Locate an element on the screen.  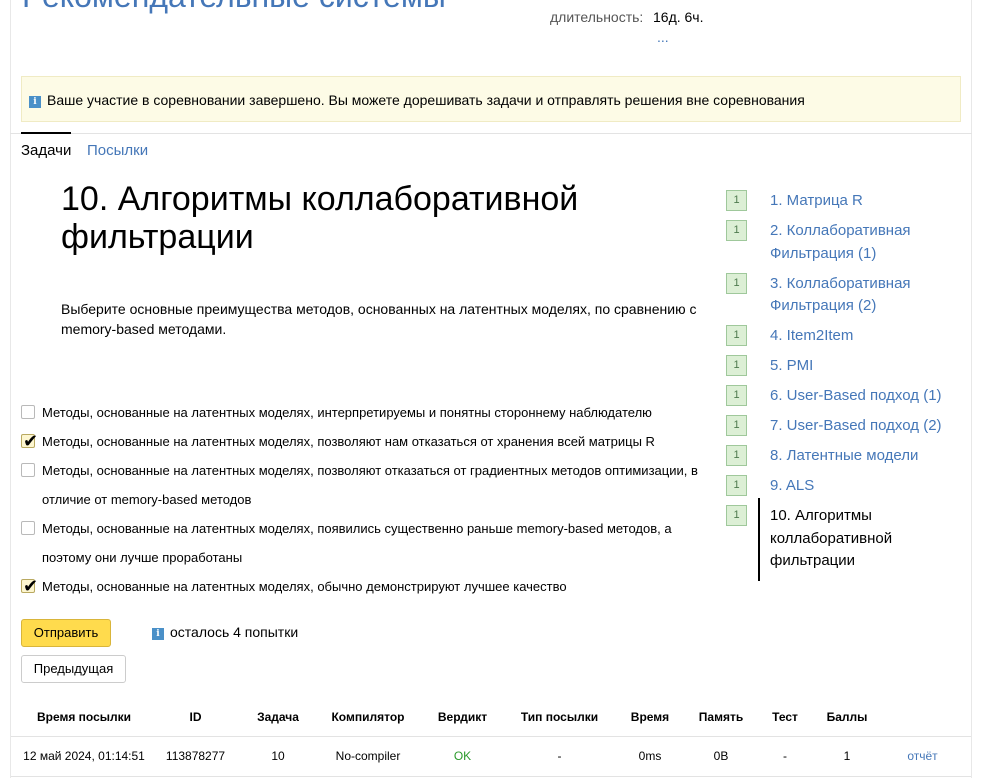
submission-memory: 0B is located at coordinates (721, 756).